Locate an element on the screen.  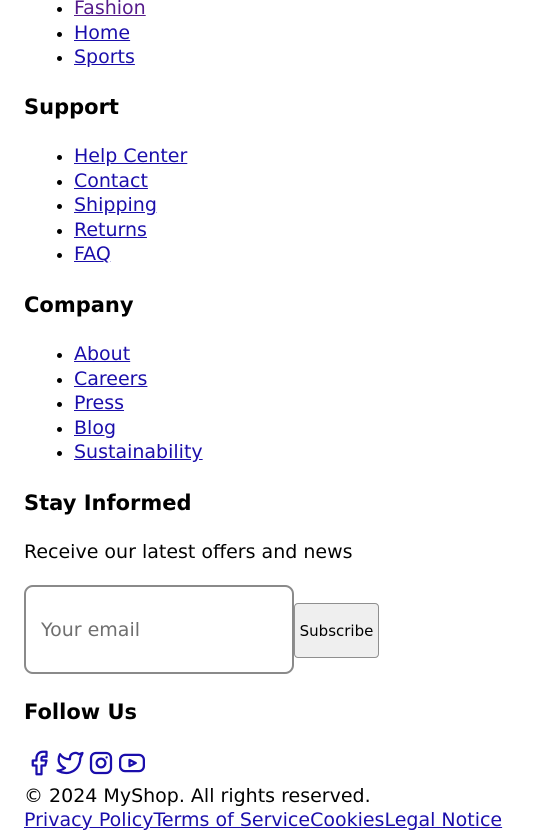
company-item: Press is located at coordinates (138, 403).